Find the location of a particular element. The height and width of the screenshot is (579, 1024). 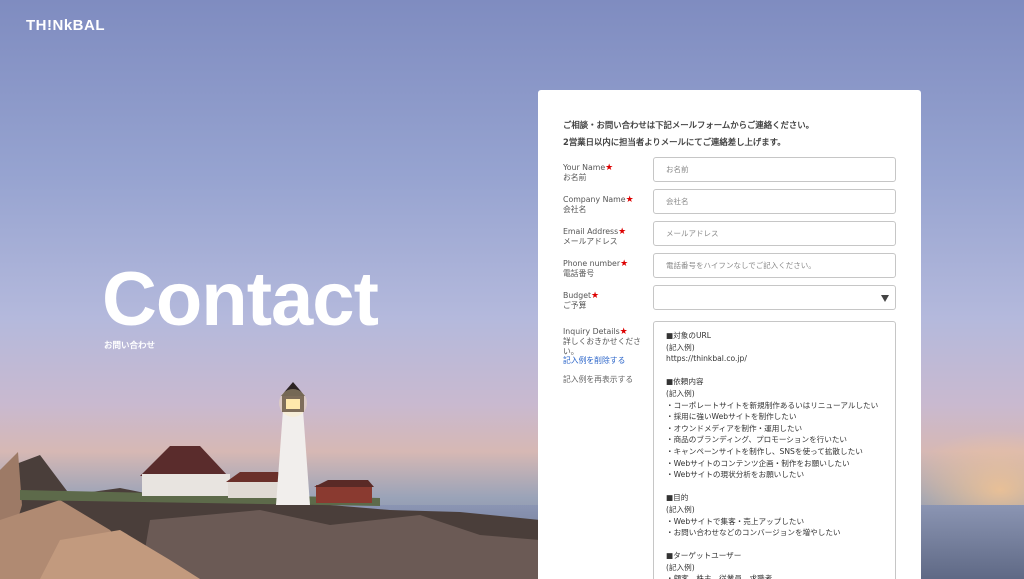

company-label: Company Name★ 会社名 is located at coordinates (598, 204).